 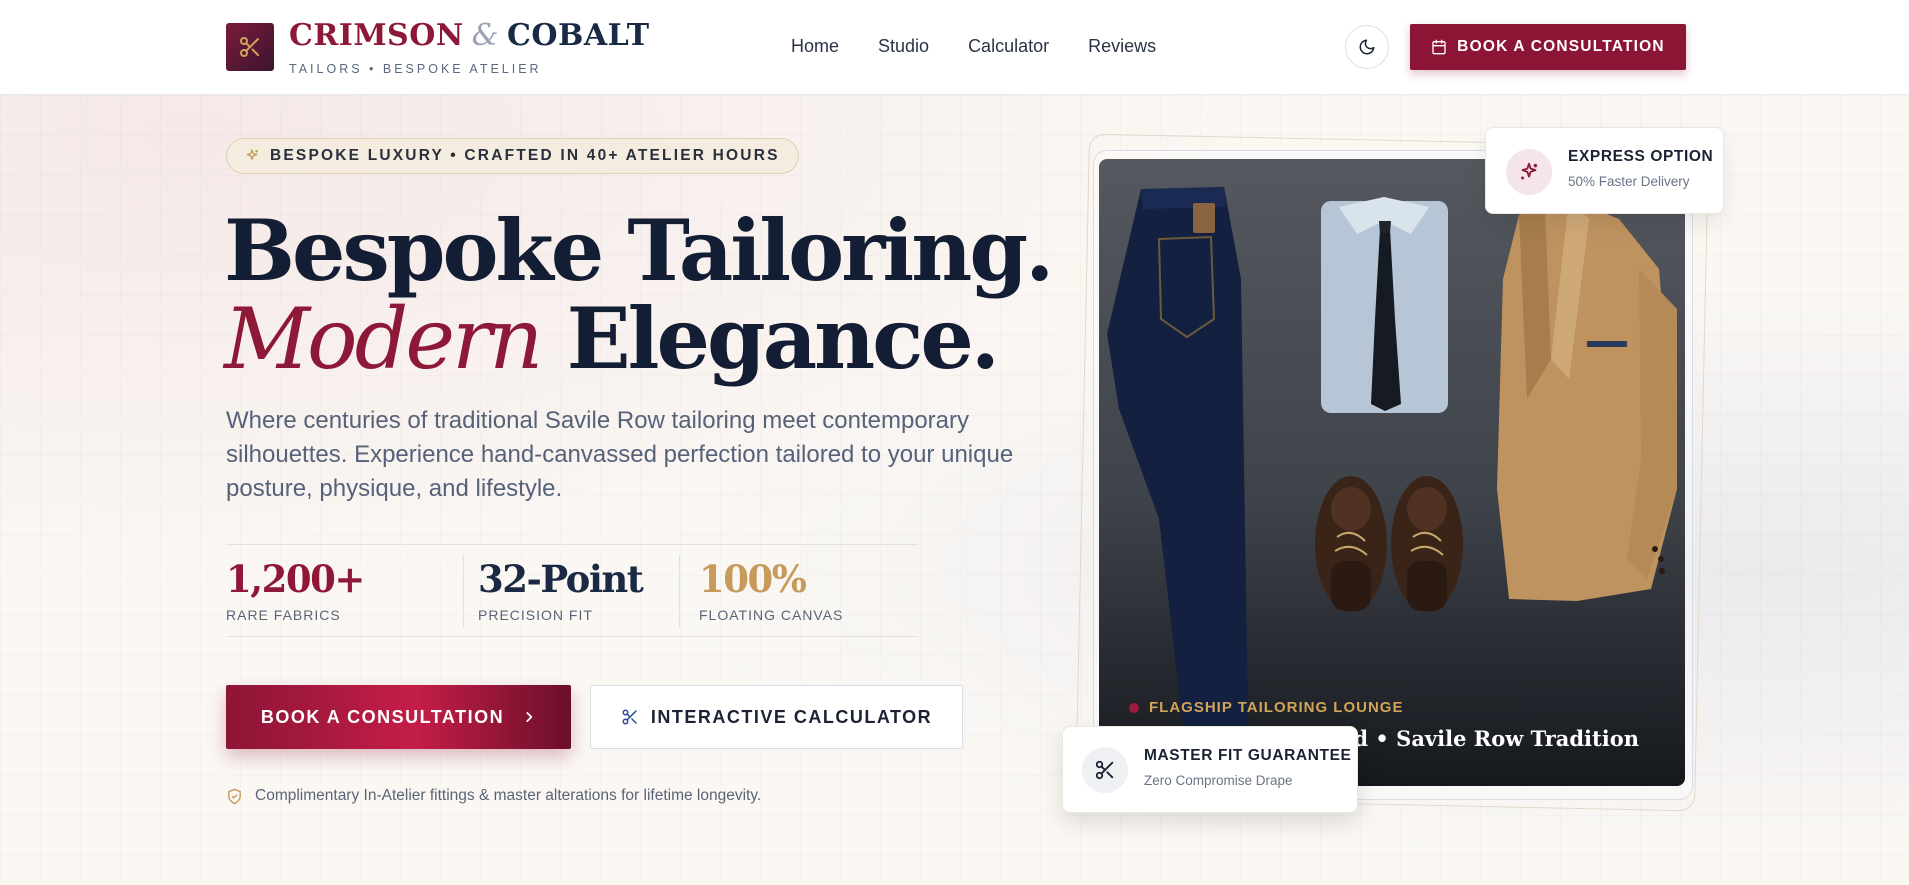 What do you see at coordinates (1122, 46) in the screenshot?
I see `nav-reviews: Reviews` at bounding box center [1122, 46].